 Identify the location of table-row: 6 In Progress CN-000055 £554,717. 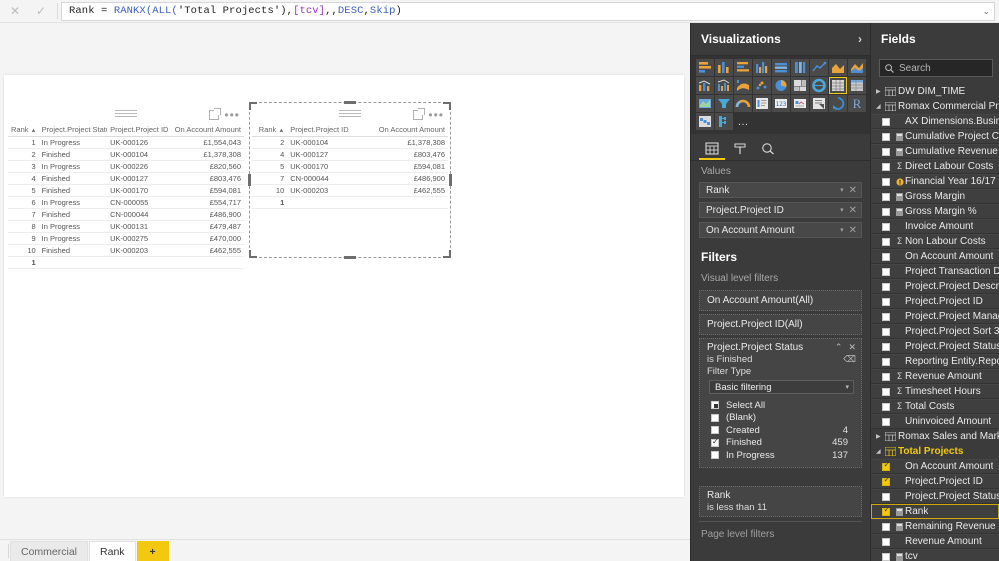
(126, 202).